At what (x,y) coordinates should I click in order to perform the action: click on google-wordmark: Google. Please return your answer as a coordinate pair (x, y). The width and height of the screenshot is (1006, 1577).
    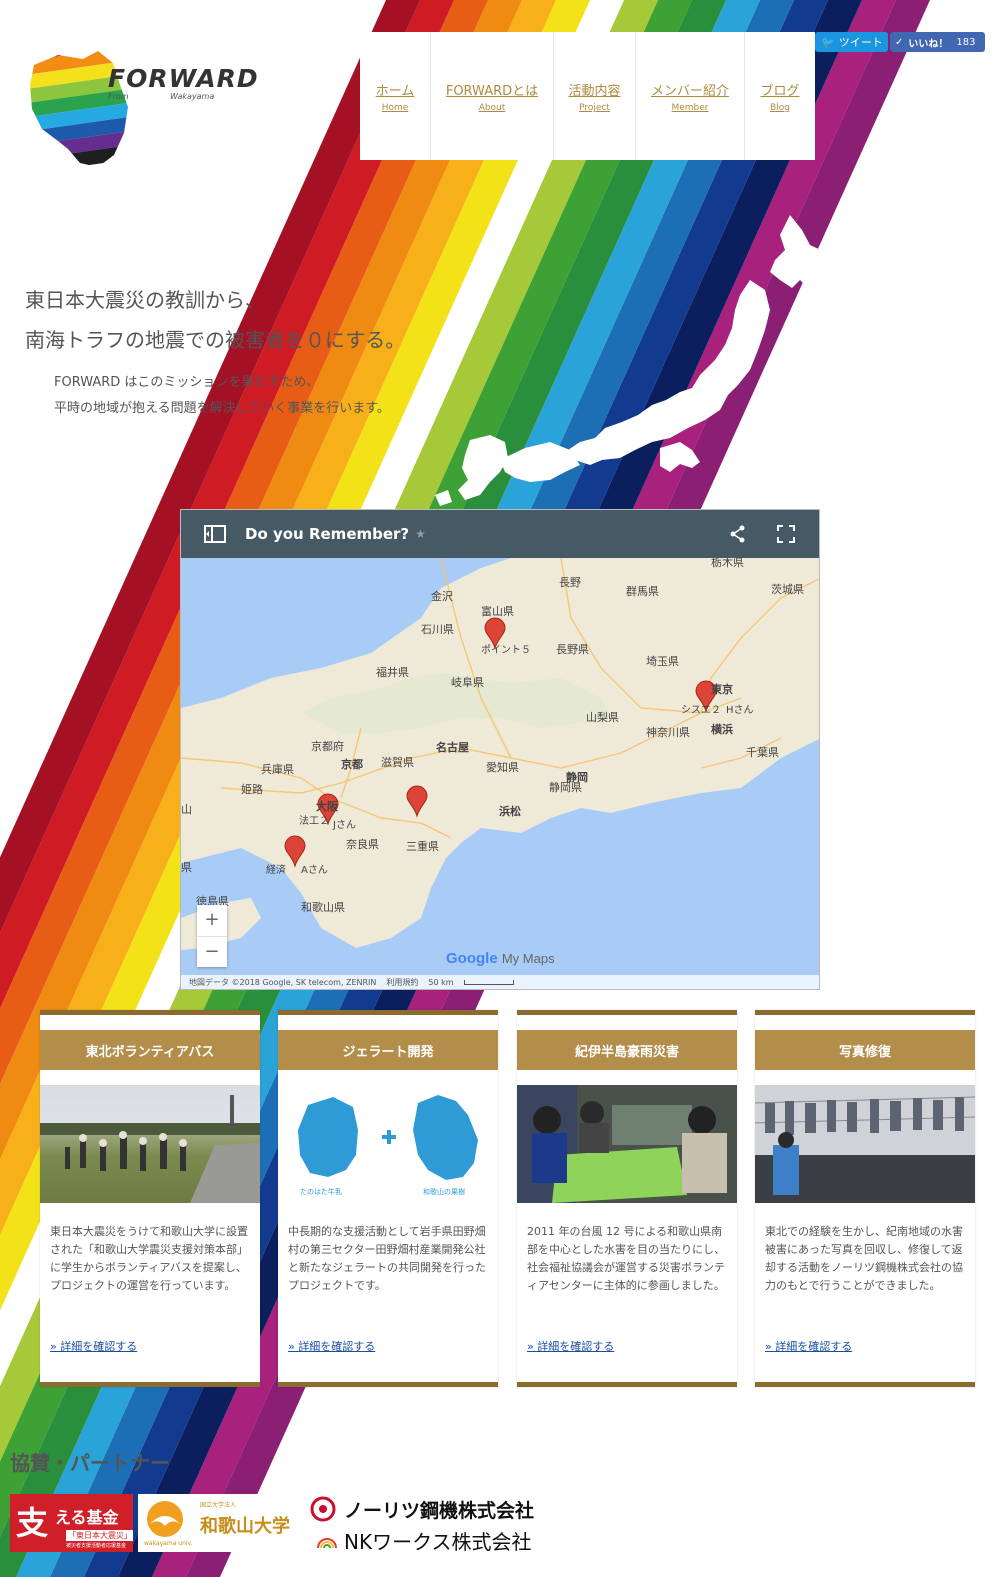
    Looking at the image, I should click on (472, 958).